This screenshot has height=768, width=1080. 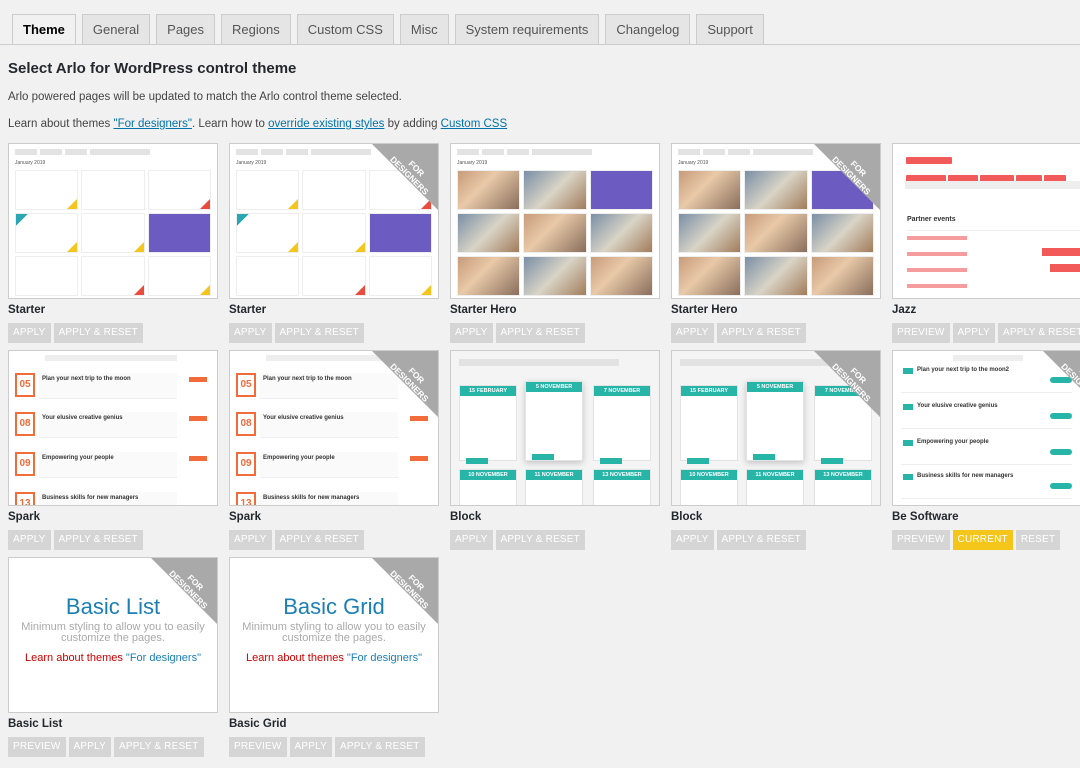 What do you see at coordinates (730, 29) in the screenshot?
I see `tab-support: Support` at bounding box center [730, 29].